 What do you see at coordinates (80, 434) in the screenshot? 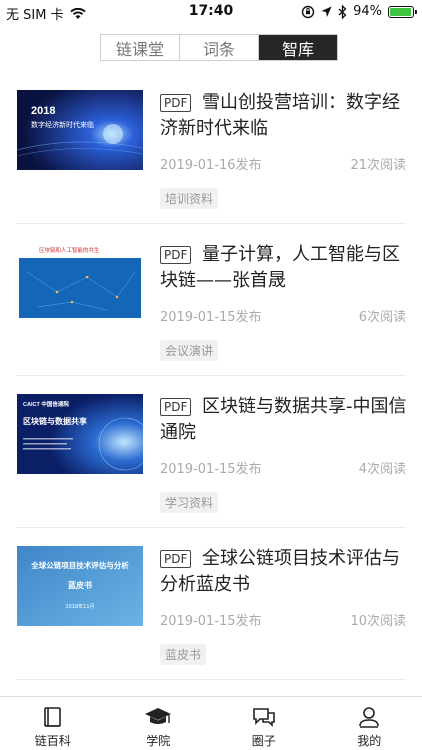
I see `thumbnail-image: CAICT 中国信通院 区块链与数据共享` at bounding box center [80, 434].